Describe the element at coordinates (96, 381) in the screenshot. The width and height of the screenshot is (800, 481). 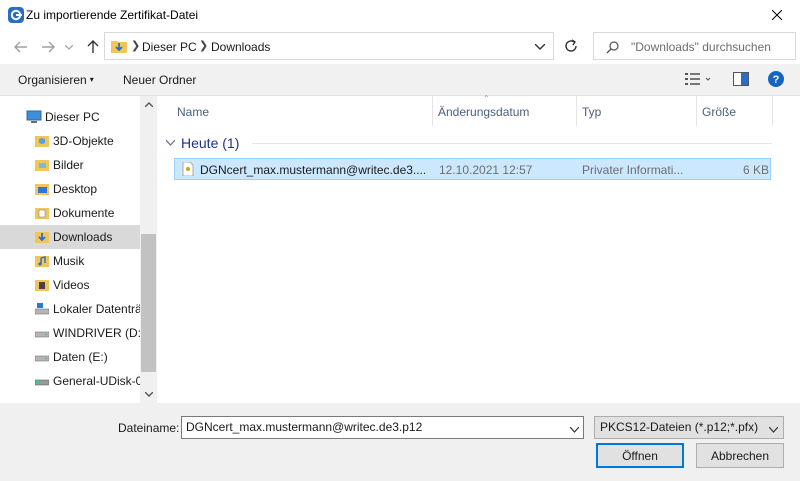
I see `sidebar-item-label: General-UDisk-0` at that location.